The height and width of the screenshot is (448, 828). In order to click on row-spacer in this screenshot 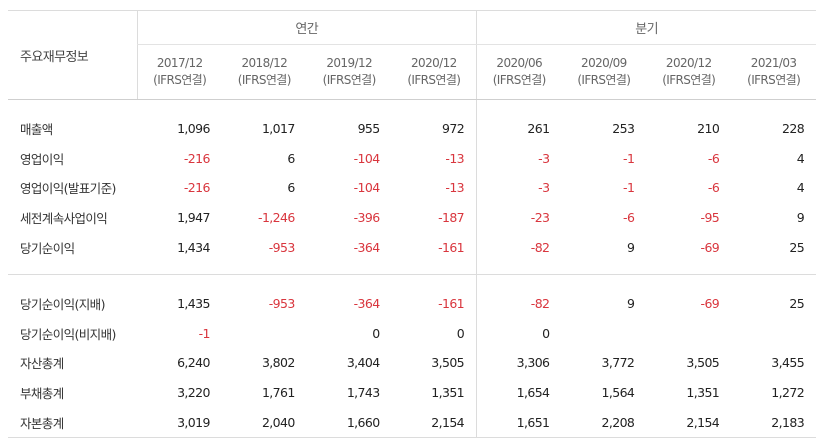, I will do `click(412, 281)`.